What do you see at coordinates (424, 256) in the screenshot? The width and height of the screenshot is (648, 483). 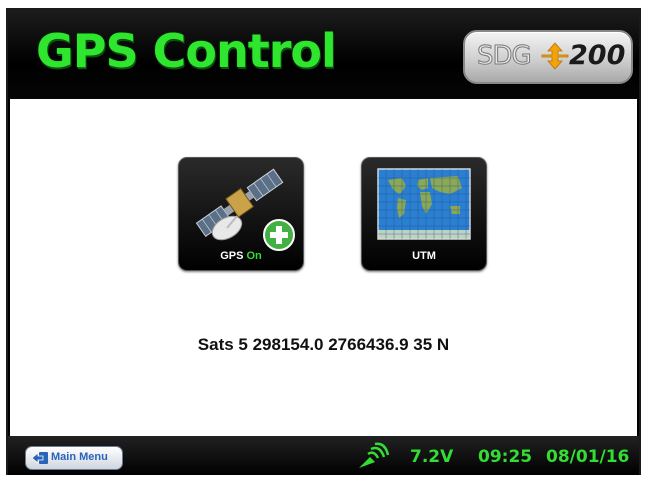 I see `utm-tile-label: UTM` at bounding box center [424, 256].